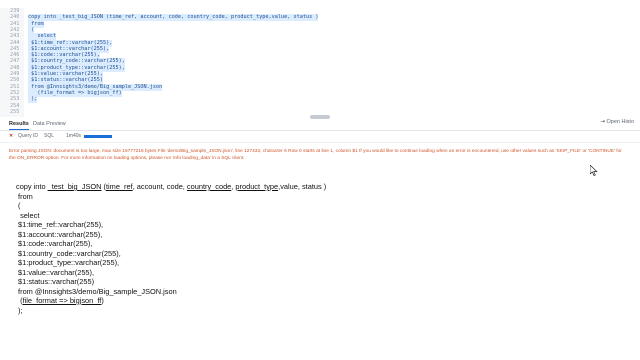 The width and height of the screenshot is (640, 360). What do you see at coordinates (15, 111) in the screenshot?
I see `line-number: 255` at bounding box center [15, 111].